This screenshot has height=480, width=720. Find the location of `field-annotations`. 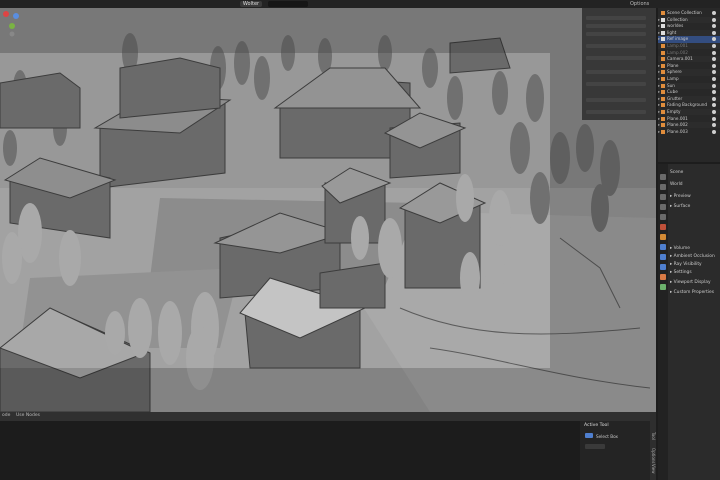

field-annotations is located at coordinates (616, 112).